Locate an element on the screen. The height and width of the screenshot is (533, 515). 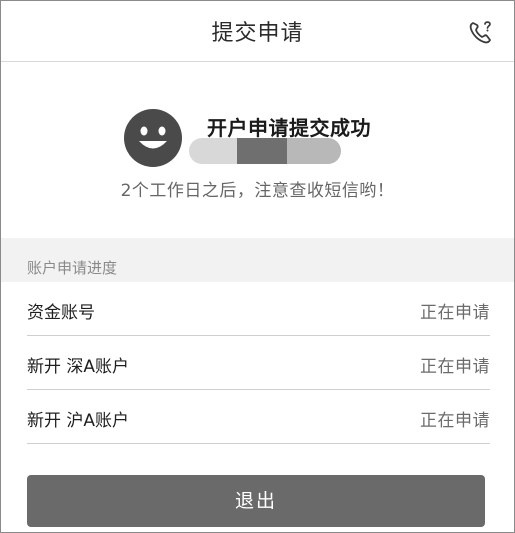
row-label: 新开 深A账户 is located at coordinates (78, 367).